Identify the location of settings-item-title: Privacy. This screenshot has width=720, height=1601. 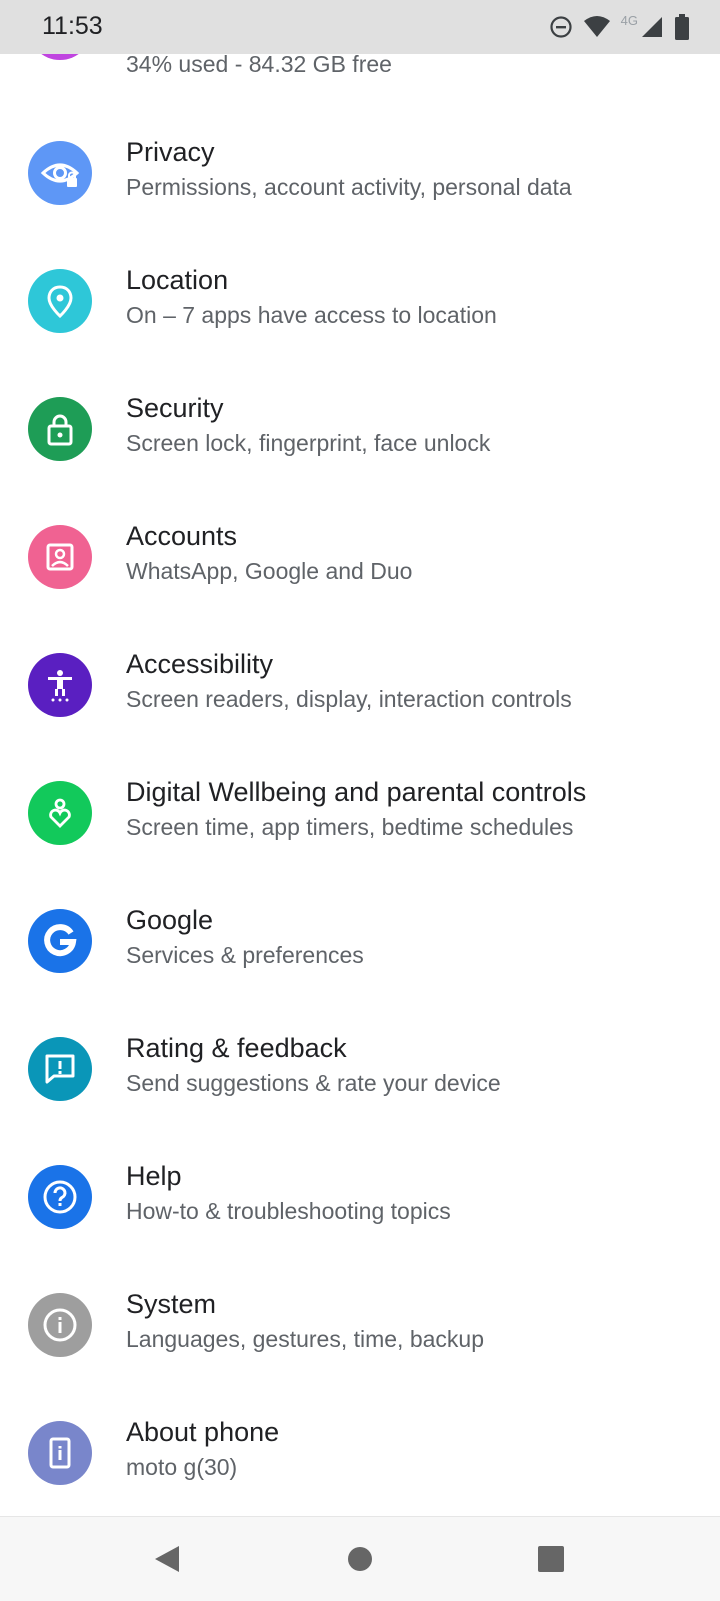
(170, 152).